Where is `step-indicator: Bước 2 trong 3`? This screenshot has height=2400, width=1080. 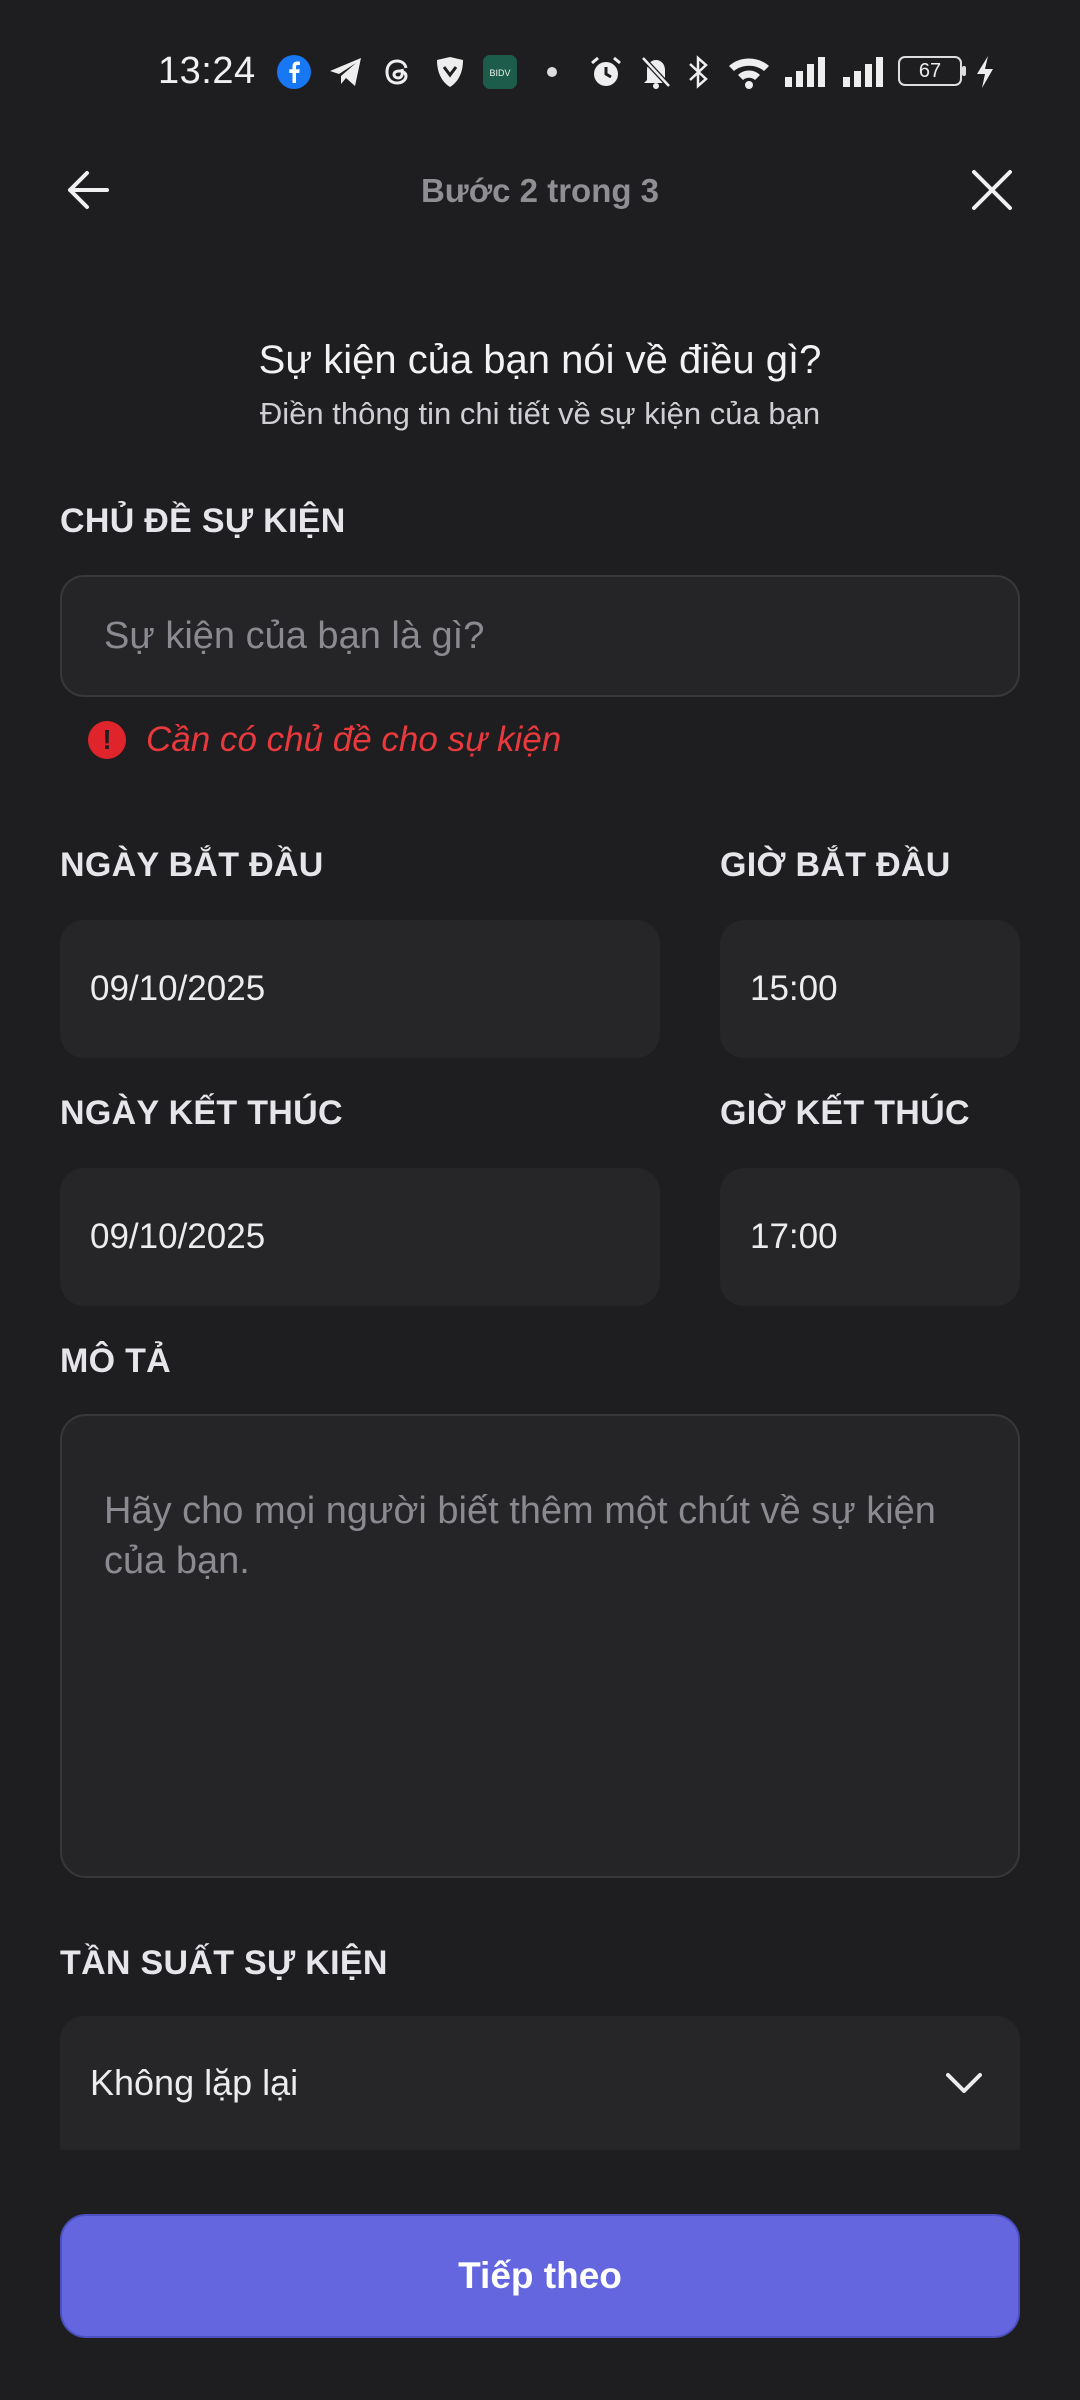
step-indicator: Bước 2 trong 3 is located at coordinates (540, 190).